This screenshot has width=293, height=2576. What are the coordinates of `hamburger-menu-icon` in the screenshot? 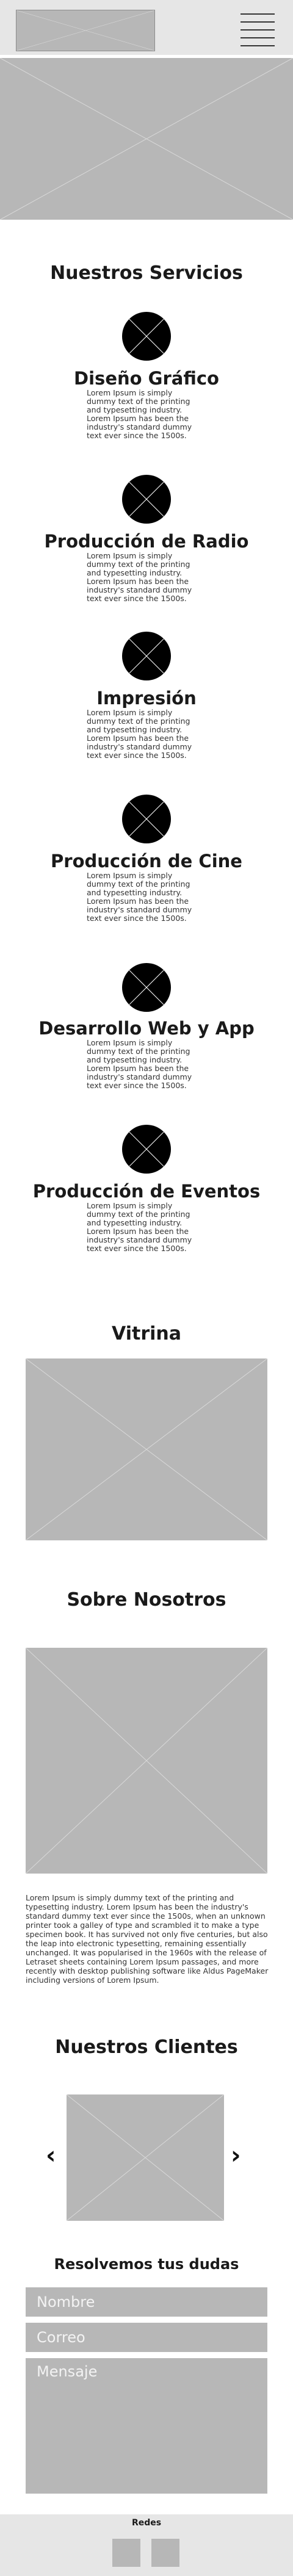 It's located at (257, 30).